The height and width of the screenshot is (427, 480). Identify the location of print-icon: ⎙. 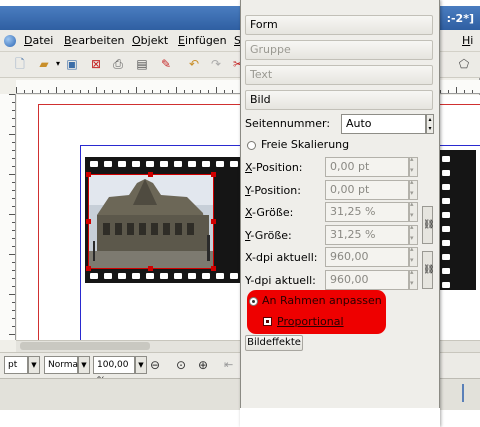
(118, 64).